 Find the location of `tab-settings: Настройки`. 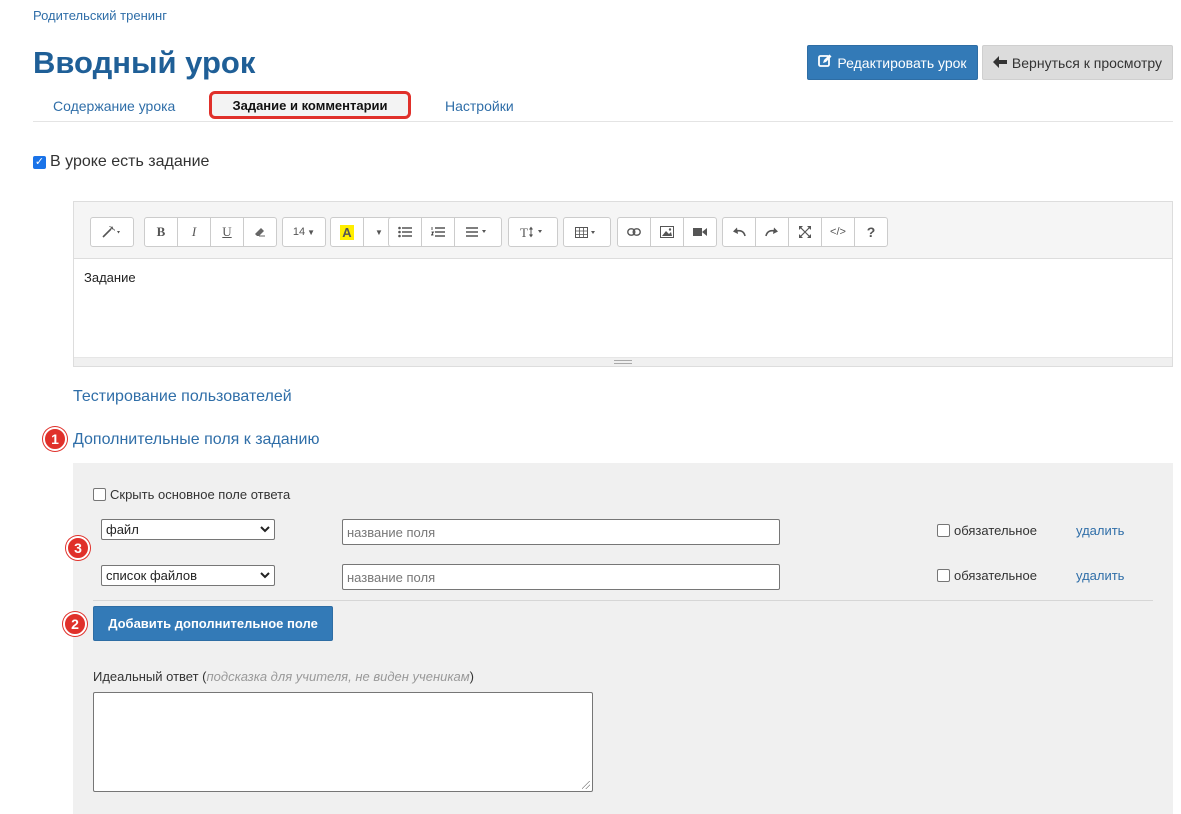

tab-settings: Настройки is located at coordinates (479, 106).